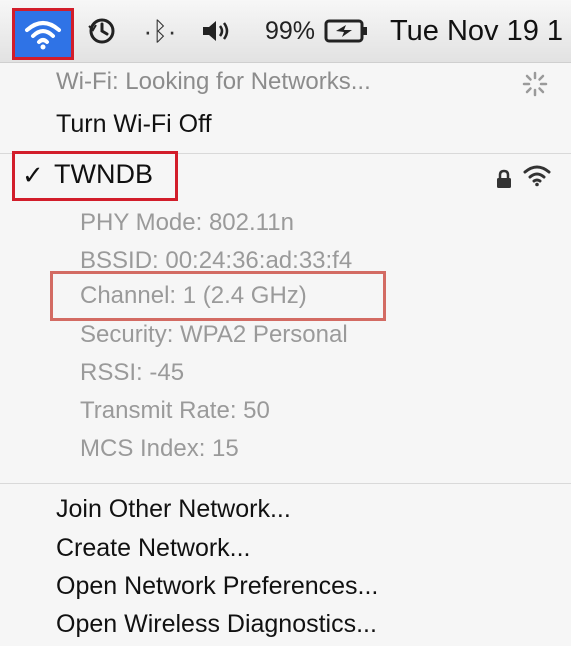 The width and height of the screenshot is (571, 646). I want to click on time-machine-menu-button, so click(102, 31).